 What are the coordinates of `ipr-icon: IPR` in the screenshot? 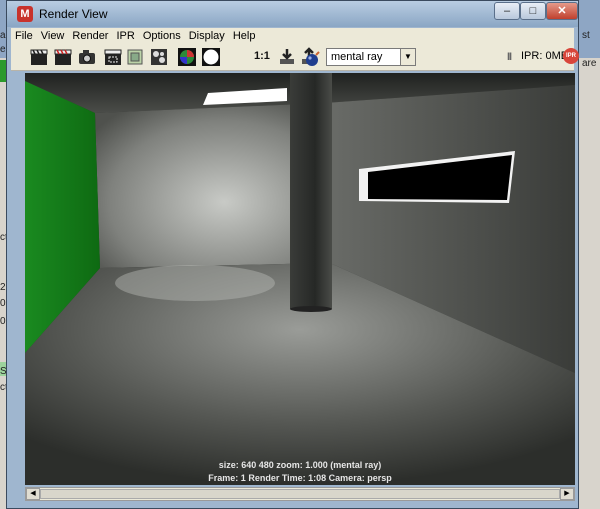 It's located at (571, 56).